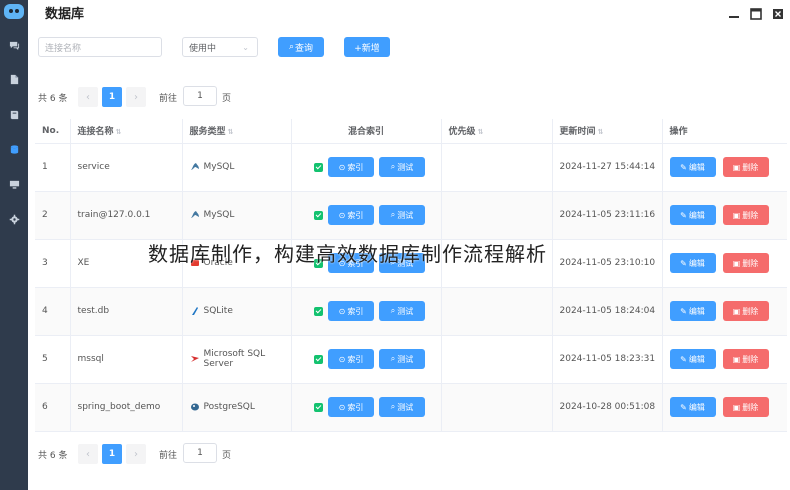 The image size is (790, 490). Describe the element at coordinates (367, 47) in the screenshot. I see `add-button: +新增` at that location.